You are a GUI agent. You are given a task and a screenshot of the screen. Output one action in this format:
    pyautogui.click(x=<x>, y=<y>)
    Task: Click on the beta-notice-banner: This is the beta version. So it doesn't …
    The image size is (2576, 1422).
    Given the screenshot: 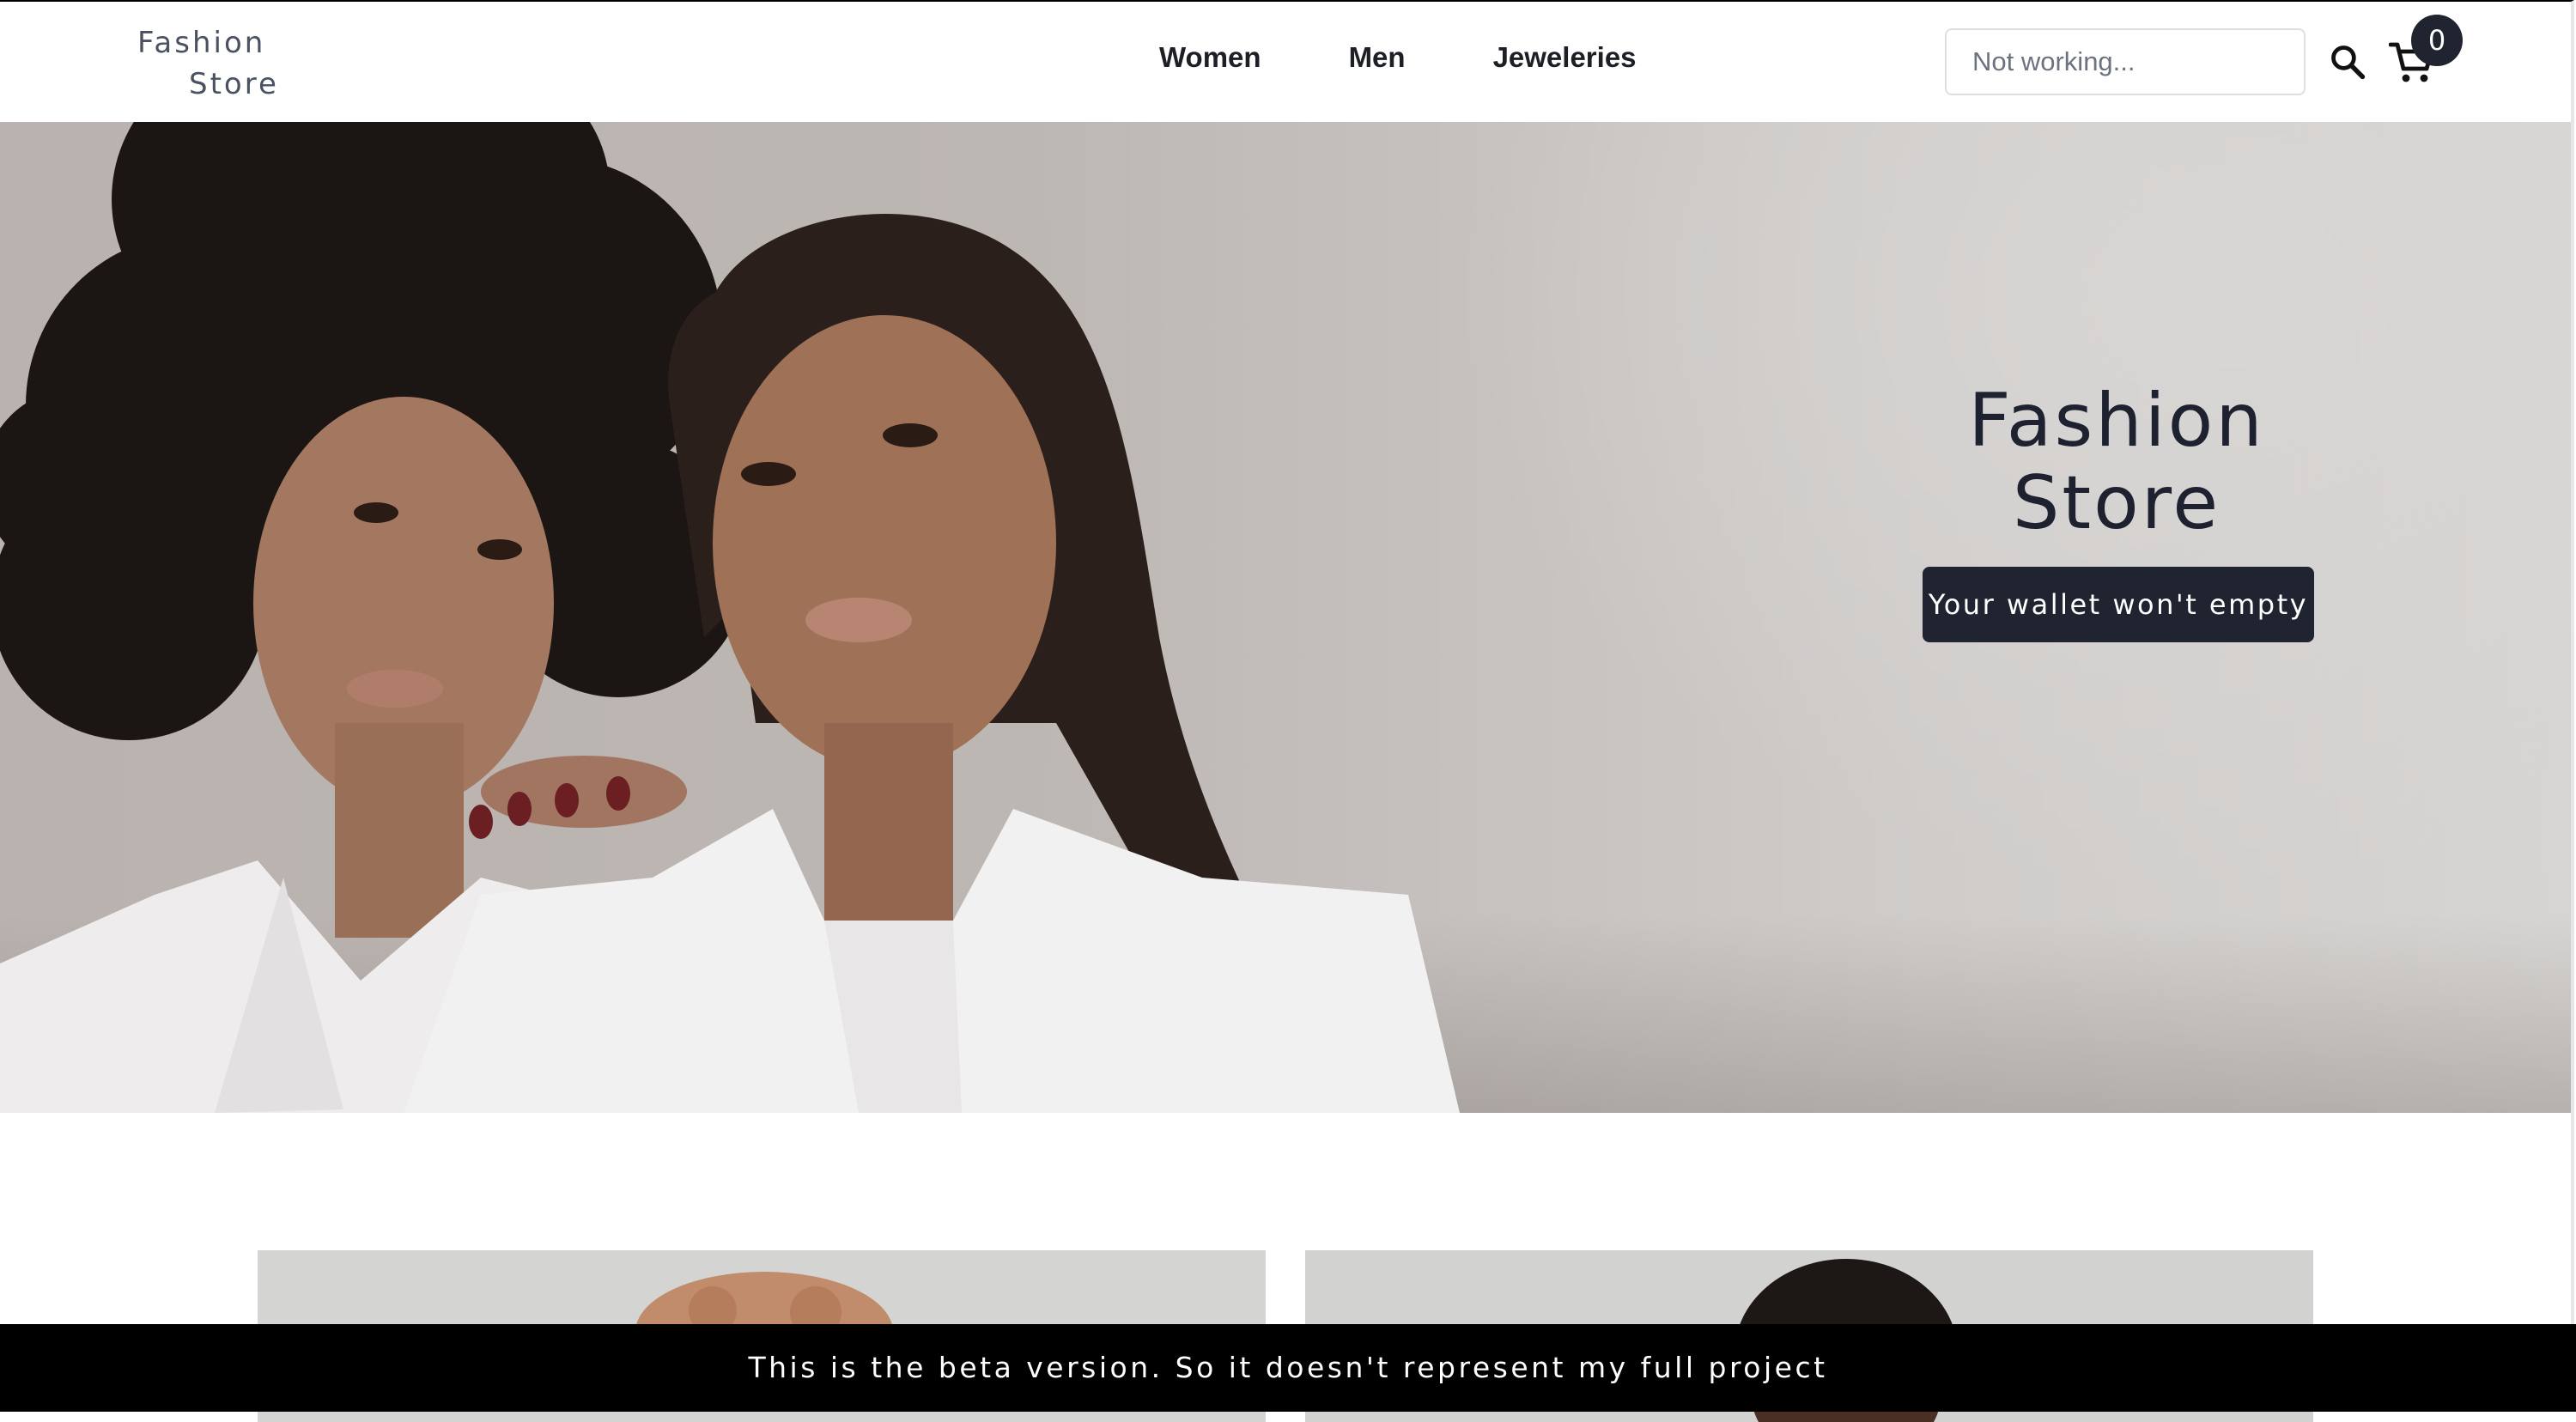 What is the action you would take?
    pyautogui.click(x=1288, y=1368)
    